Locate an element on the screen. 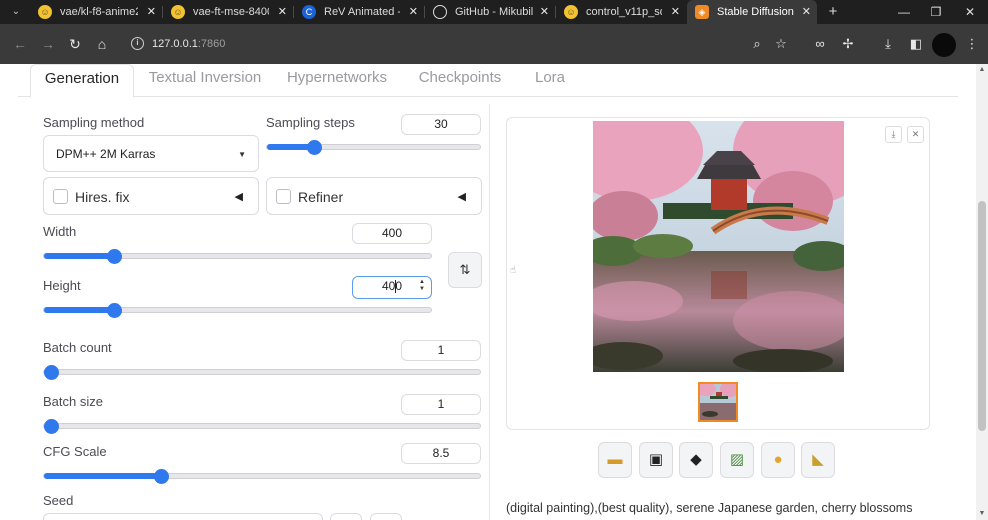  sampling-steps-input: 30 is located at coordinates (441, 124).